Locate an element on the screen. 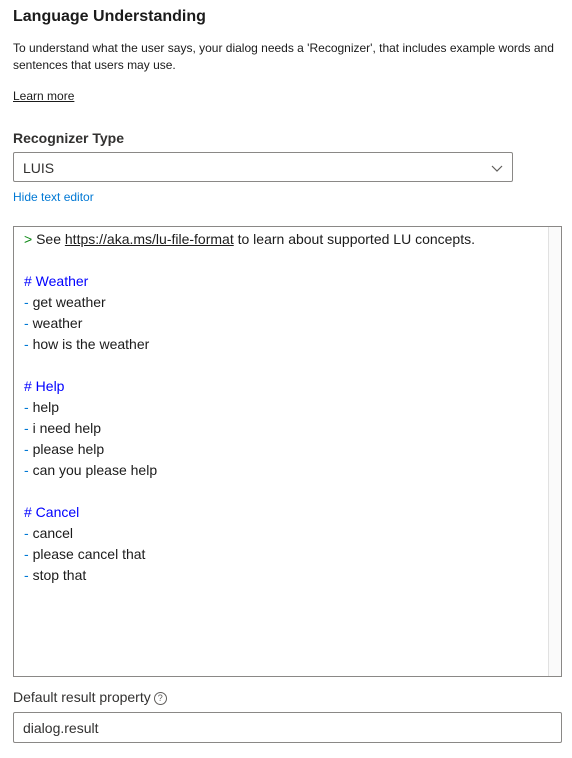  utterance-text: get weather is located at coordinates (69, 302).